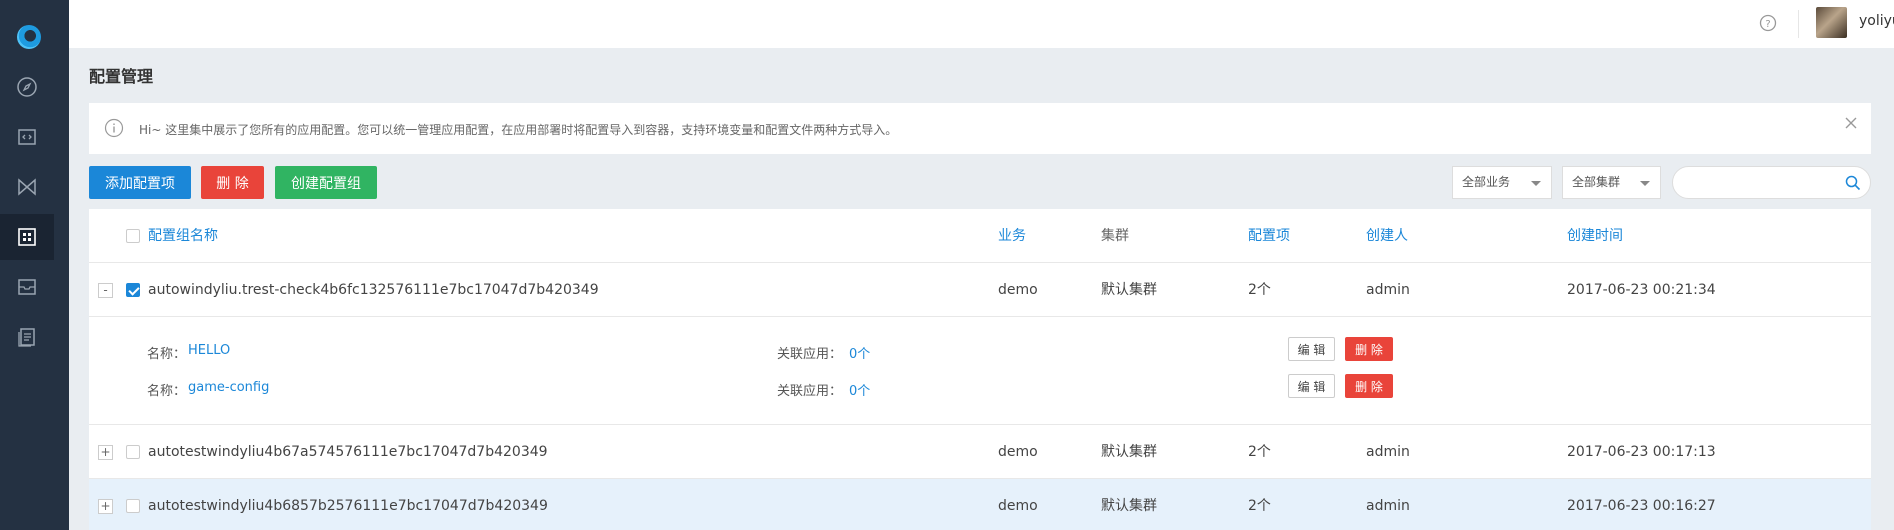  What do you see at coordinates (183, 236) in the screenshot?
I see `header-name: 配置组名称` at bounding box center [183, 236].